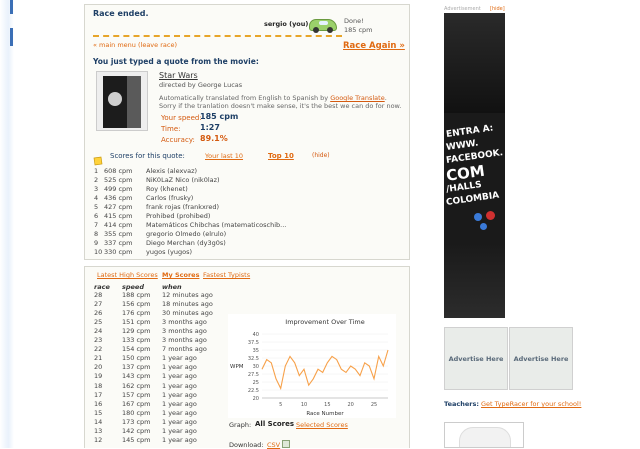 This screenshot has height=449, width=640. I want to click on main-menu-link: « main menu (leave race), so click(135, 45).